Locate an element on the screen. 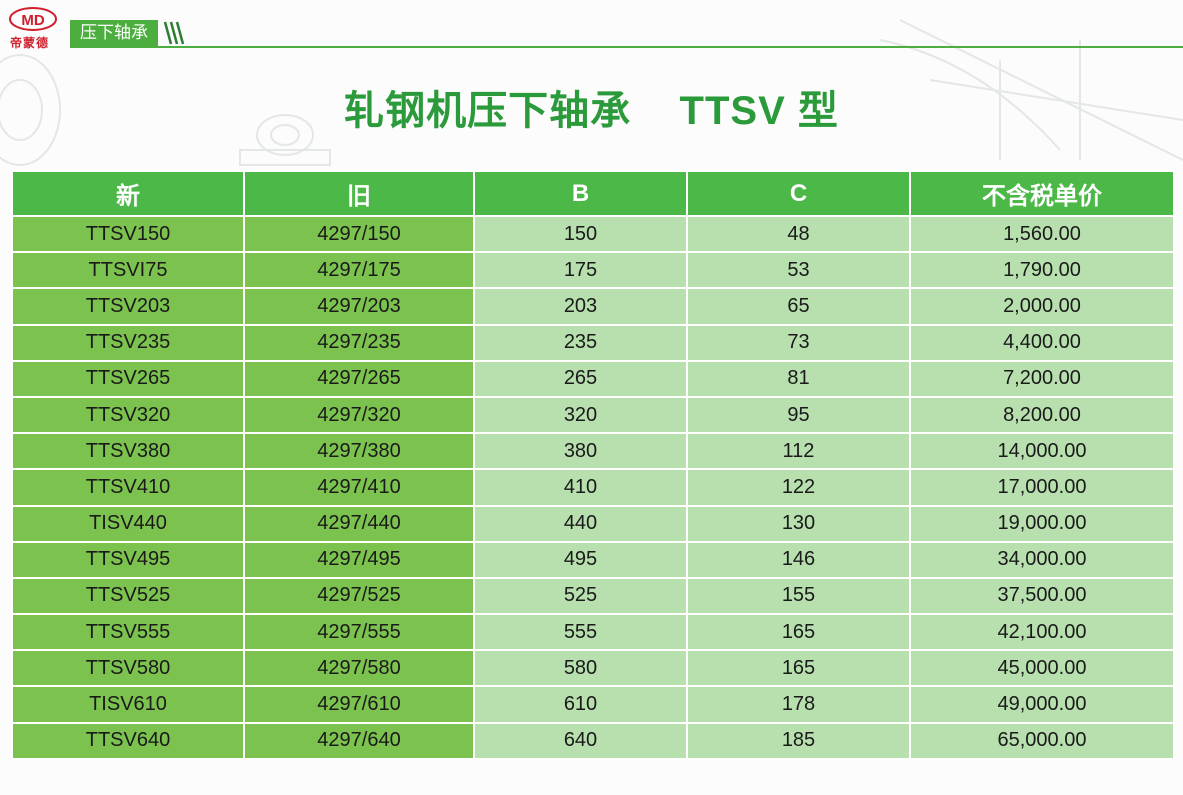 The width and height of the screenshot is (1183, 795). header-bar: MD 帝蒙德 压下轴承 is located at coordinates (591, 25).